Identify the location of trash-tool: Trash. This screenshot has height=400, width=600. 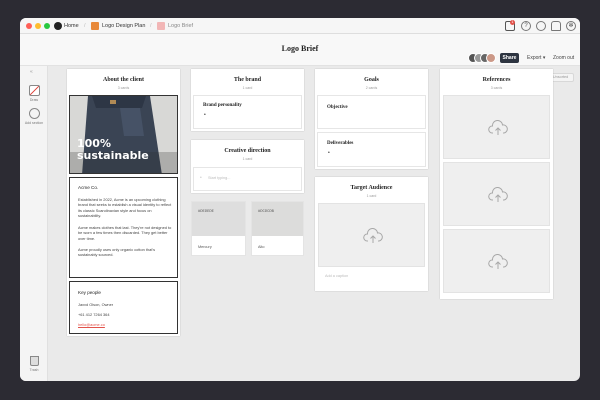
(34, 364).